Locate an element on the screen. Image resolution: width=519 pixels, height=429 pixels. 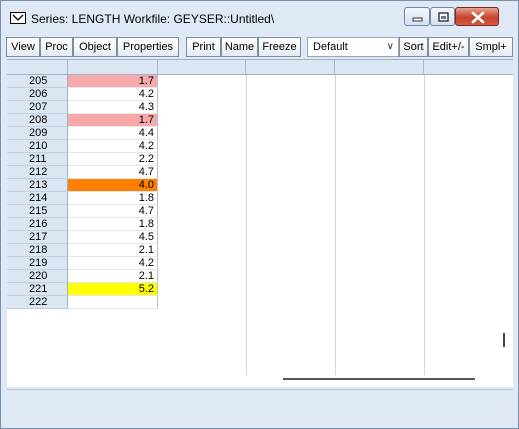
row-number: 206 is located at coordinates (37, 94).